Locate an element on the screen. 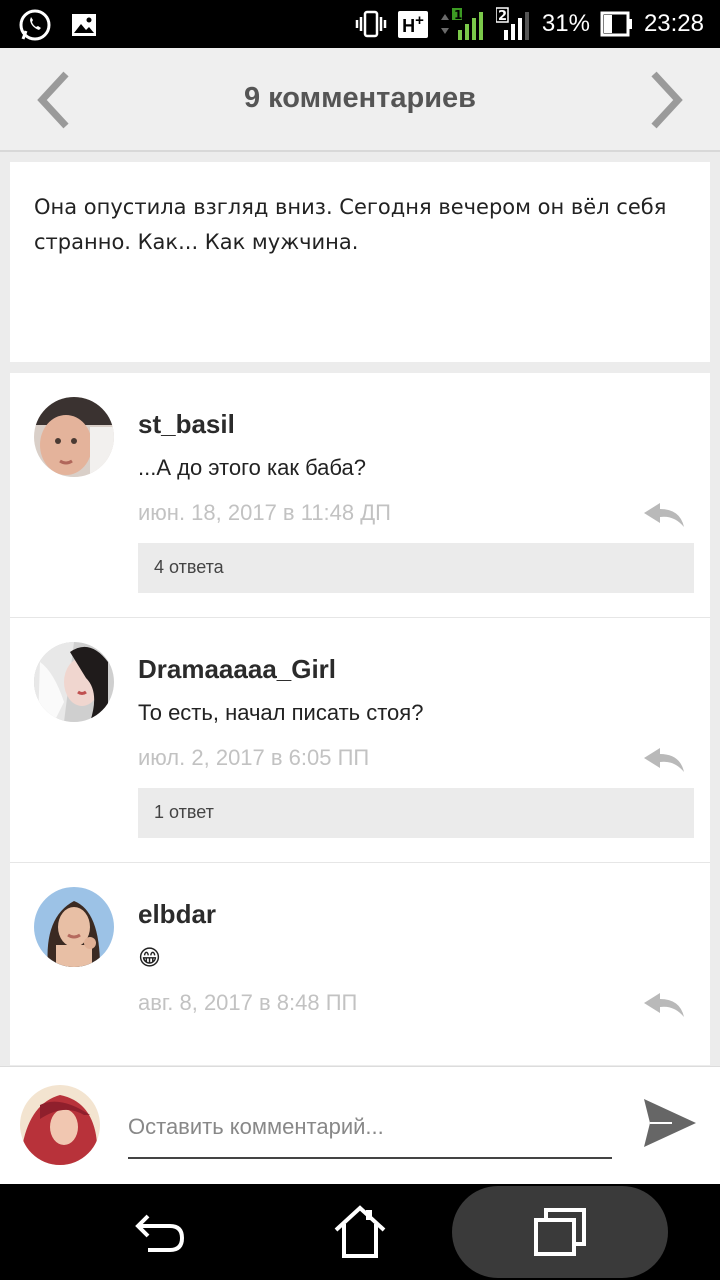 This screenshot has width=720, height=1280. home-icon is located at coordinates (360, 1232).